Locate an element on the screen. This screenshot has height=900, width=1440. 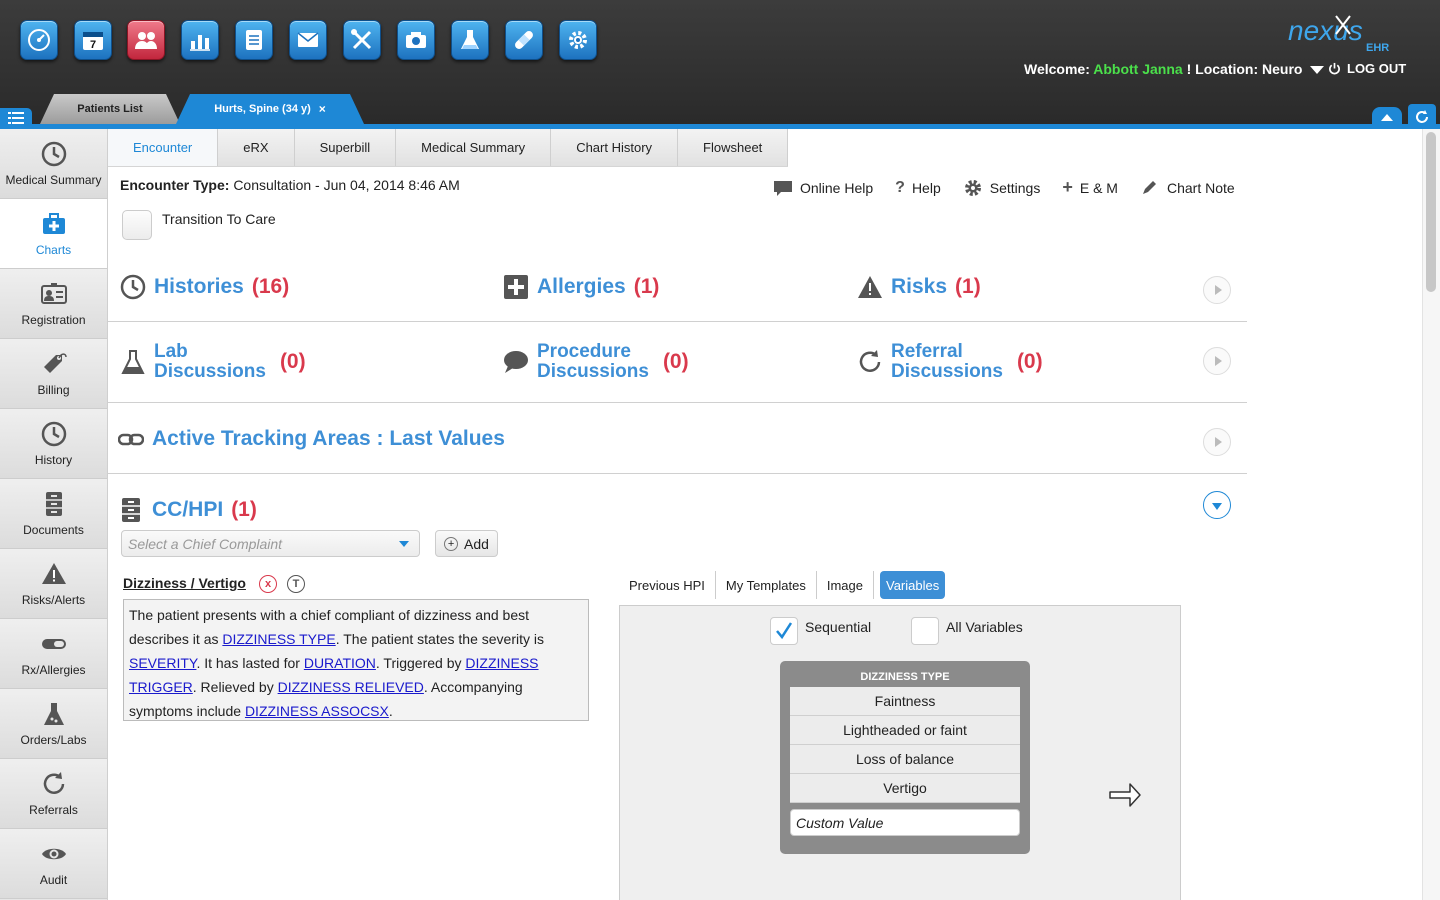
all-variables-checkbox is located at coordinates (925, 631).